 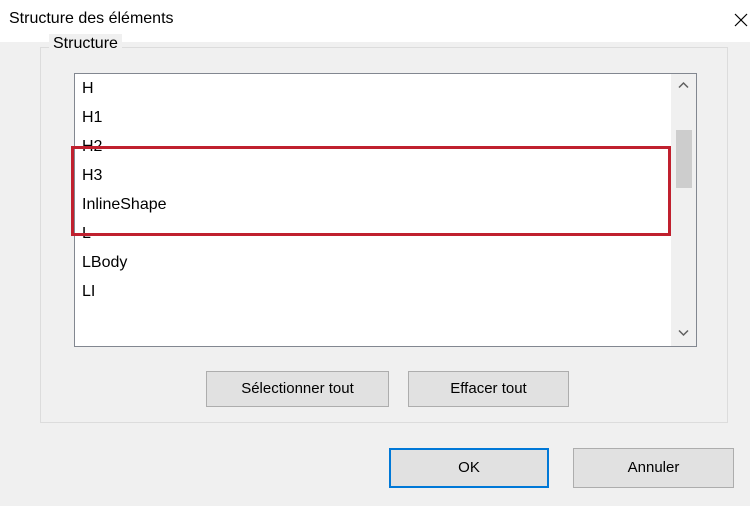 What do you see at coordinates (373, 233) in the screenshot?
I see `list-item-l: L` at bounding box center [373, 233].